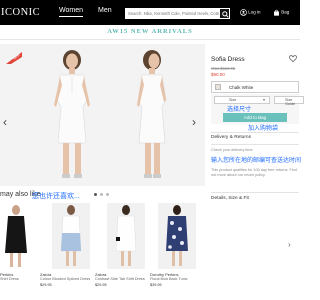 This screenshot has width=320, height=300. I want to click on nav-women: Women, so click(71, 12).